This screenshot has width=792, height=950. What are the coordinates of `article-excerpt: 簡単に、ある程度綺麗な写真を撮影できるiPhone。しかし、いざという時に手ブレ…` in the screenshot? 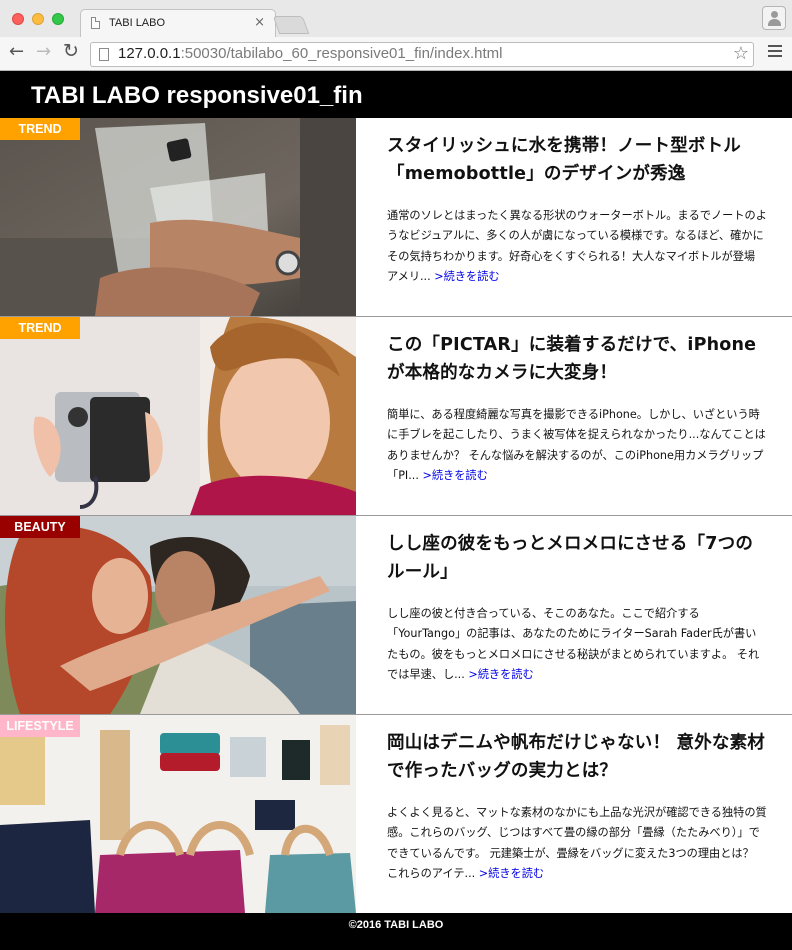 It's located at (577, 445).